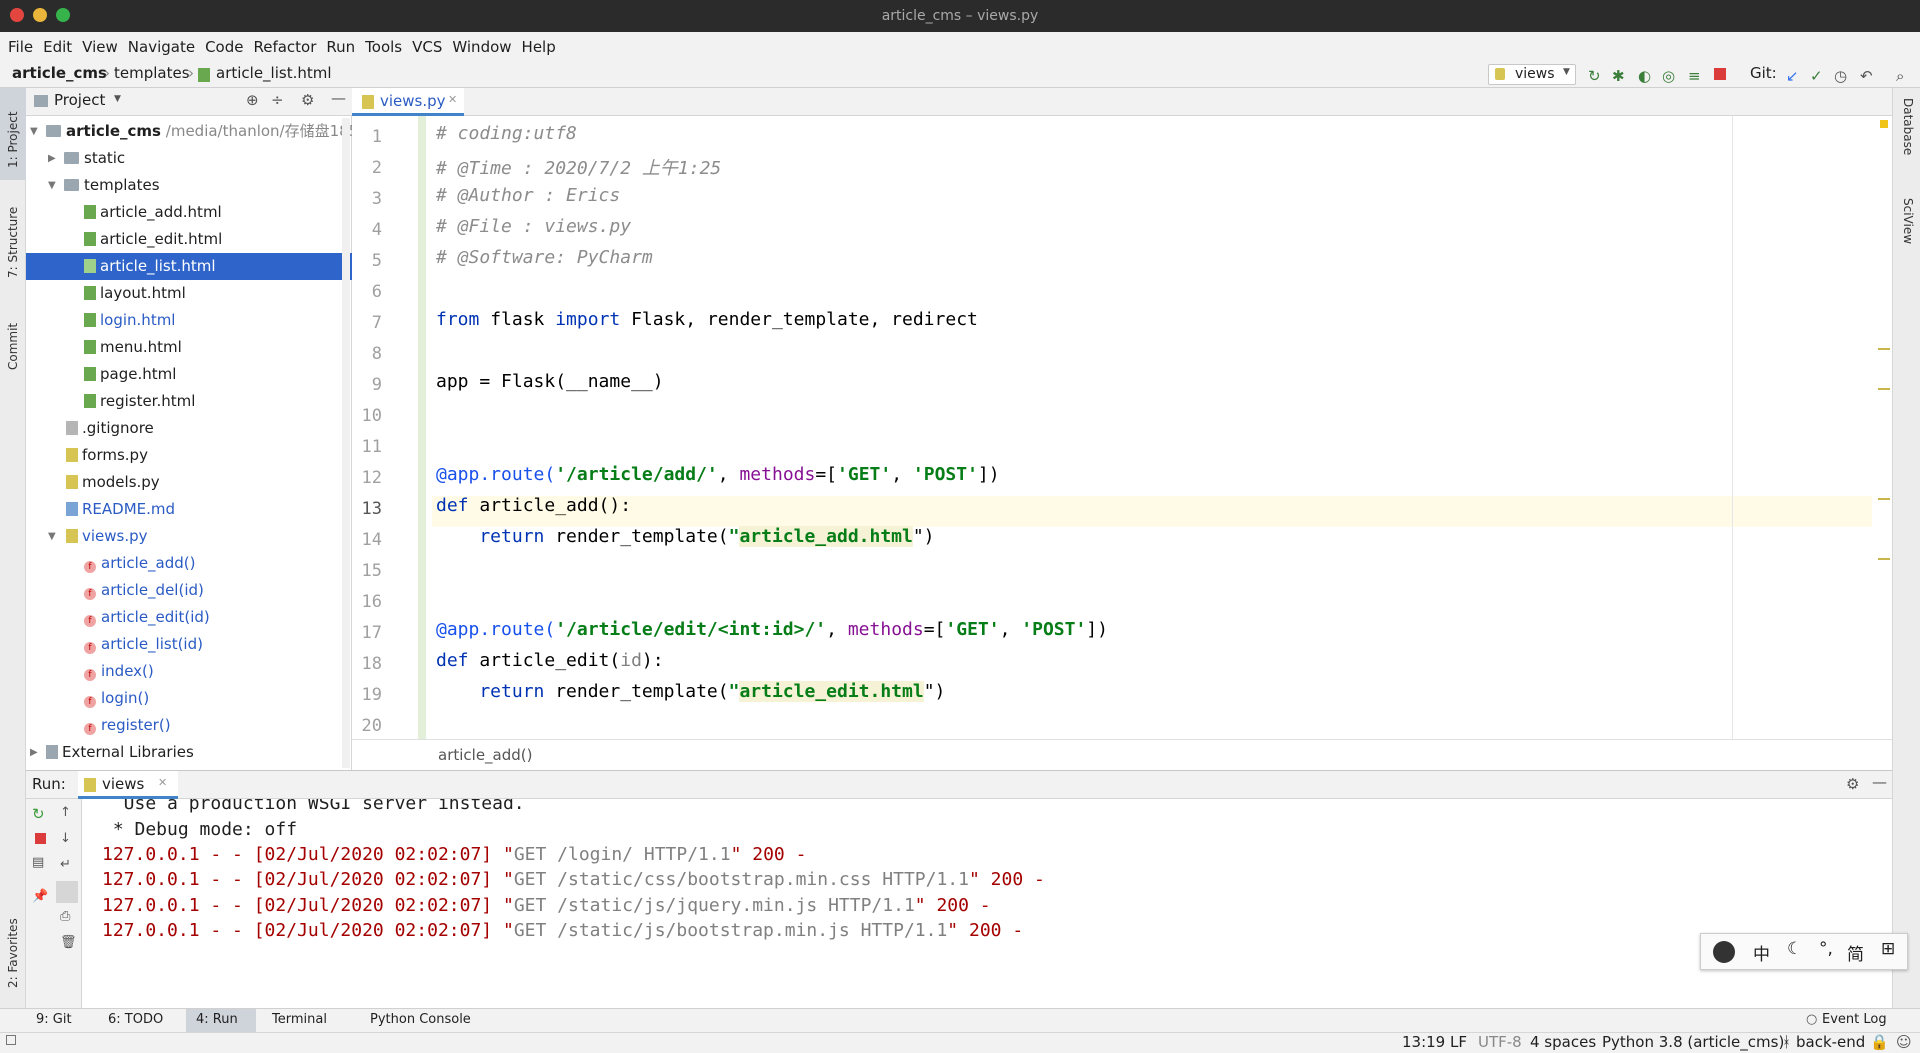 Image resolution: width=1920 pixels, height=1053 pixels. Describe the element at coordinates (1693, 1042) in the screenshot. I see `python-interpreter: Python 3.8 (article_cms)` at that location.